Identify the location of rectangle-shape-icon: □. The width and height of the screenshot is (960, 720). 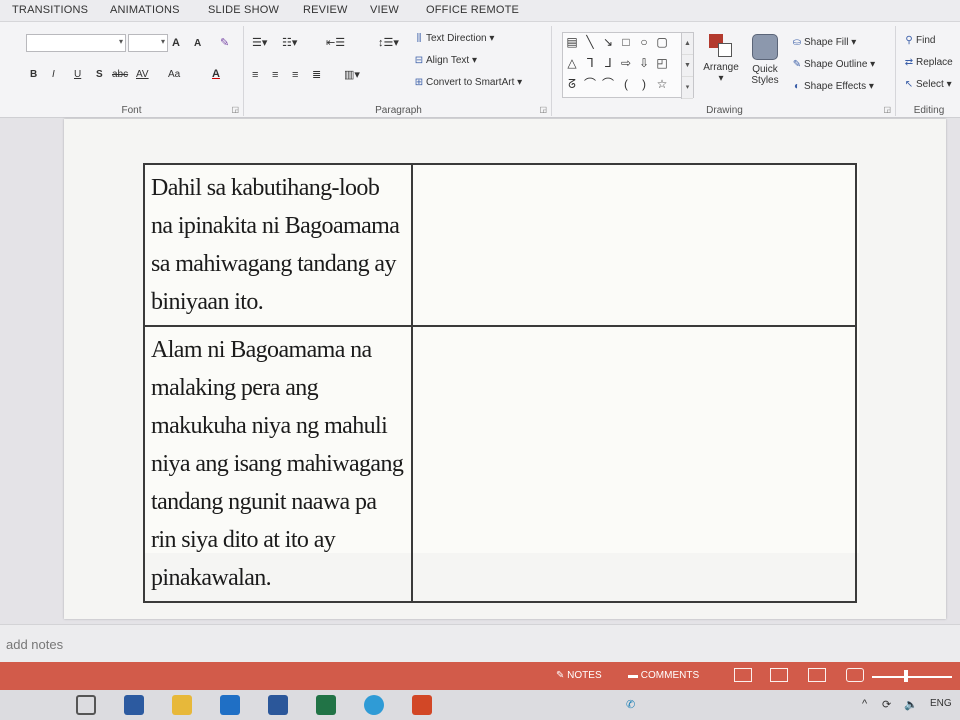
(626, 42).